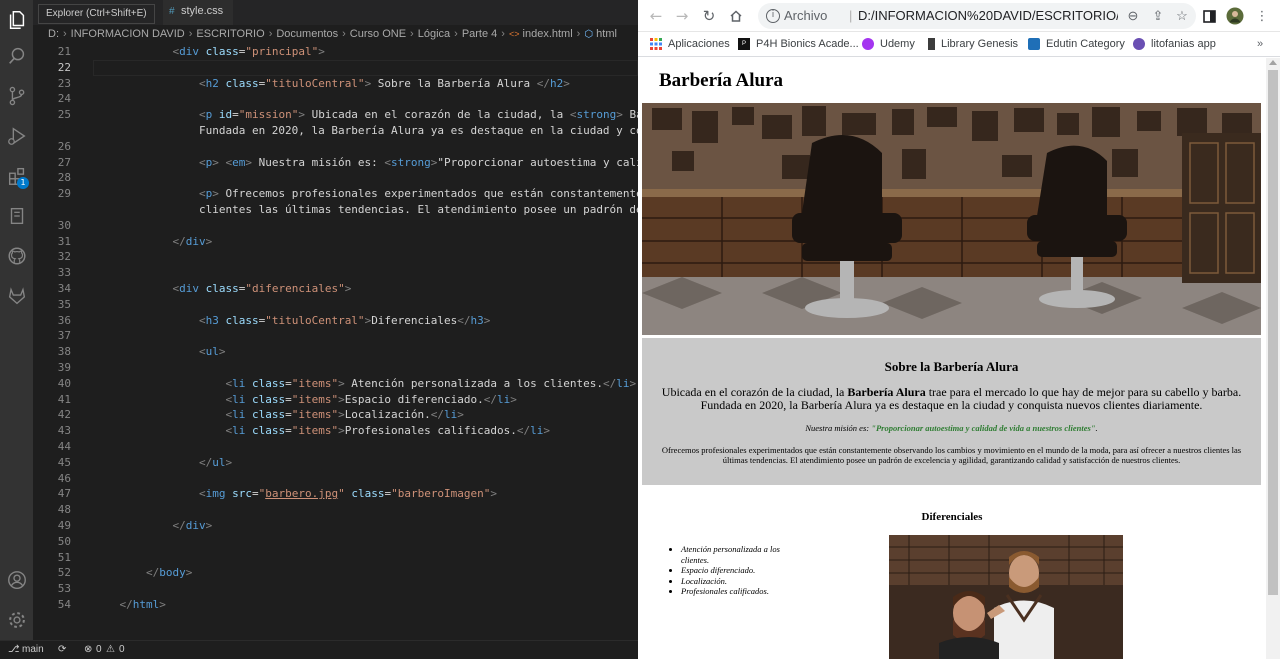 This screenshot has width=1280, height=659. I want to click on notebook-icon, so click(16, 216).